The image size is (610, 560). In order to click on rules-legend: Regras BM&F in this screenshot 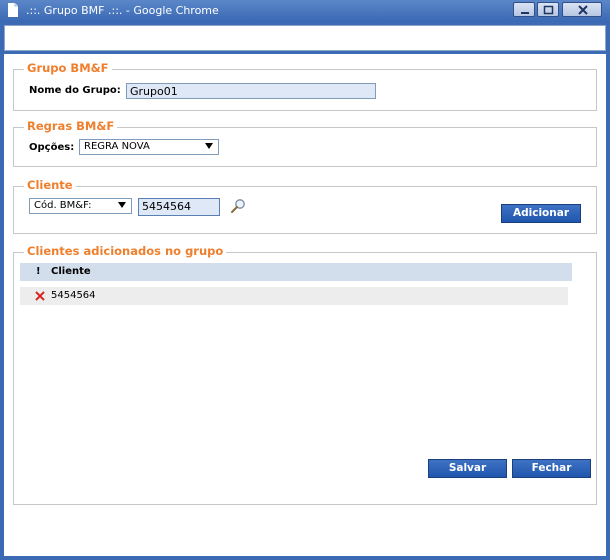, I will do `click(71, 126)`.